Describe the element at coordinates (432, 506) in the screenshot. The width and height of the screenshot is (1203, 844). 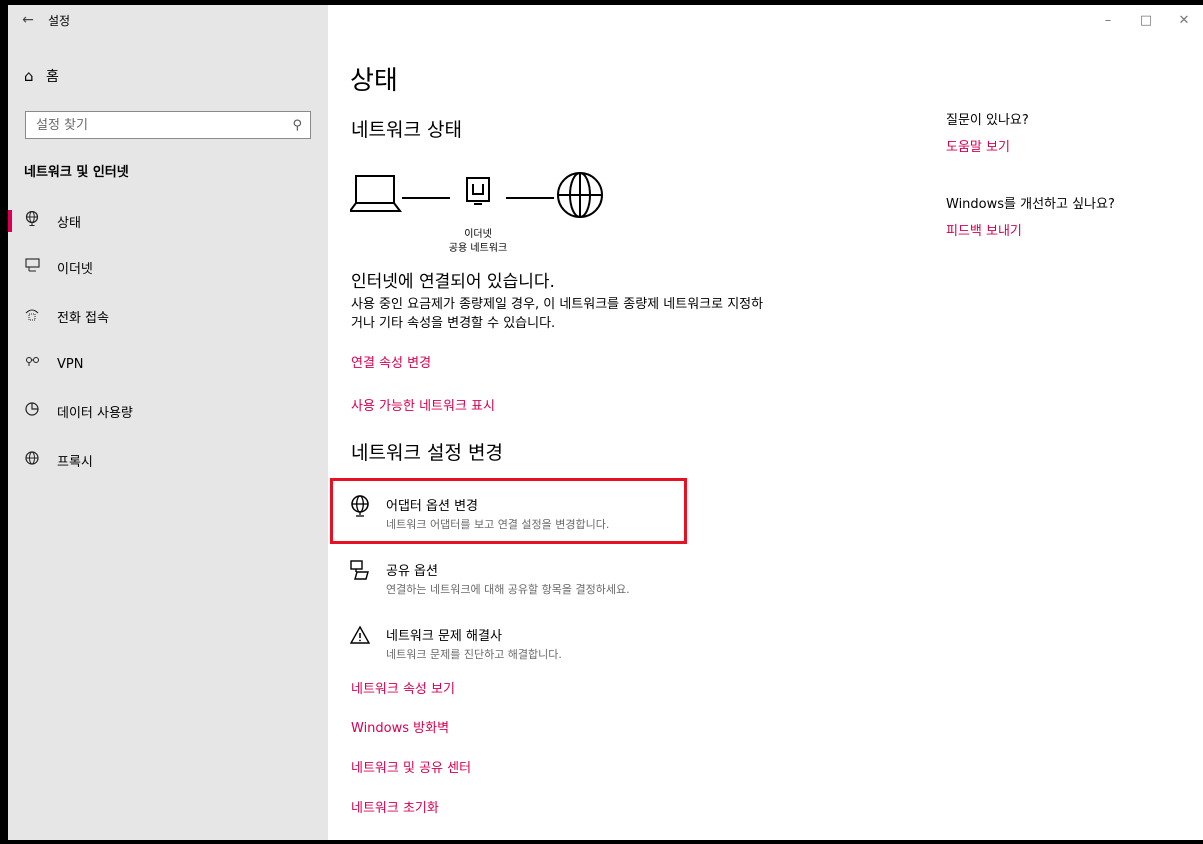
I see `option-title: 어댑터 옵션 변경` at that location.